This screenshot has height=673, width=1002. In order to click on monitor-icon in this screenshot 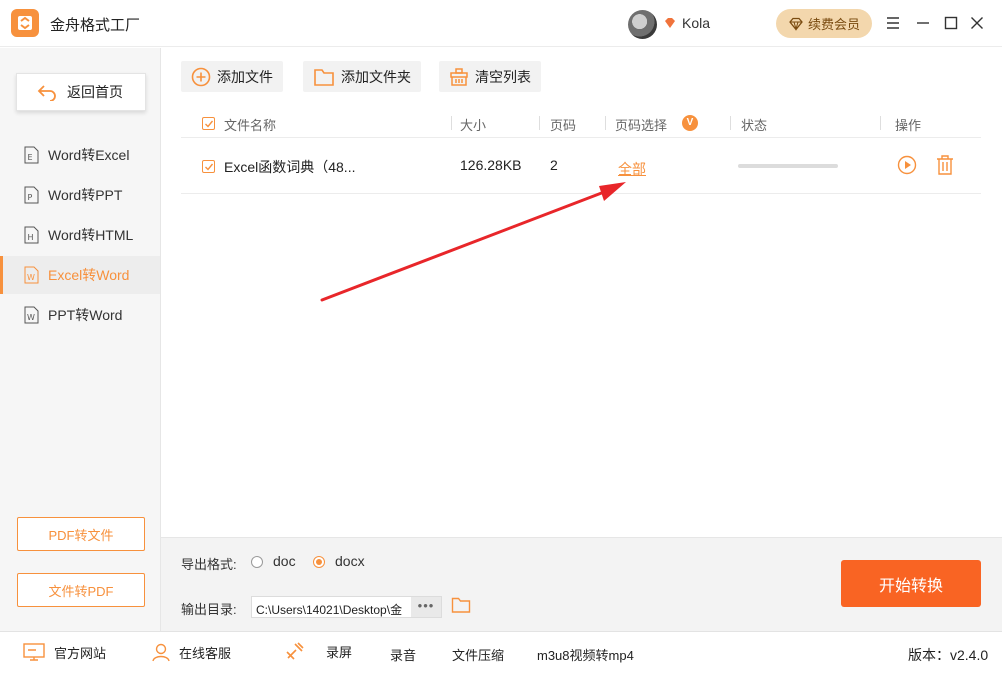, I will do `click(34, 652)`.